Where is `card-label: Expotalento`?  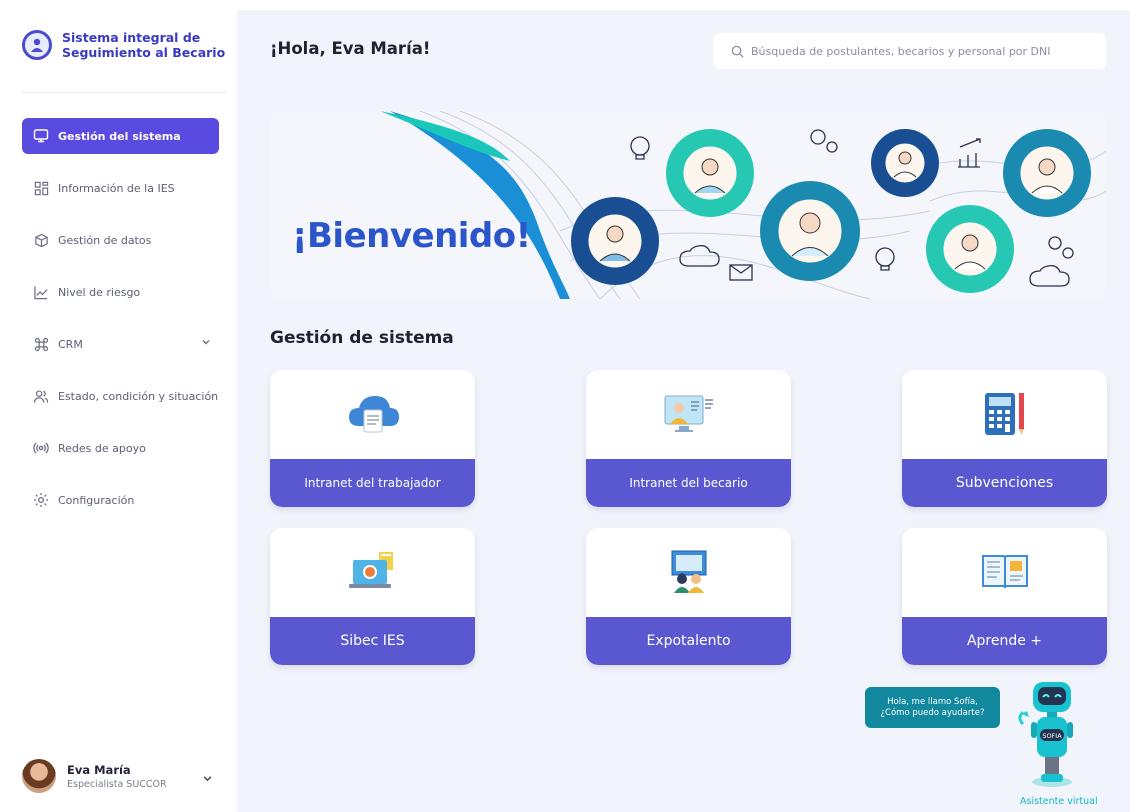
card-label: Expotalento is located at coordinates (688, 641).